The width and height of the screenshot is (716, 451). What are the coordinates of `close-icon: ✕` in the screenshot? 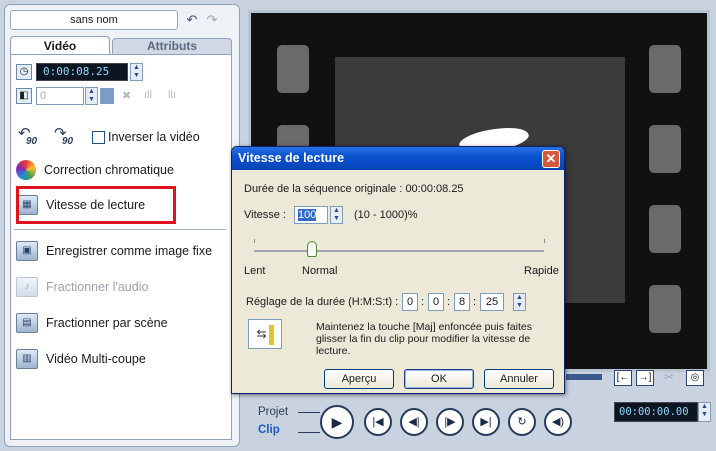 It's located at (551, 159).